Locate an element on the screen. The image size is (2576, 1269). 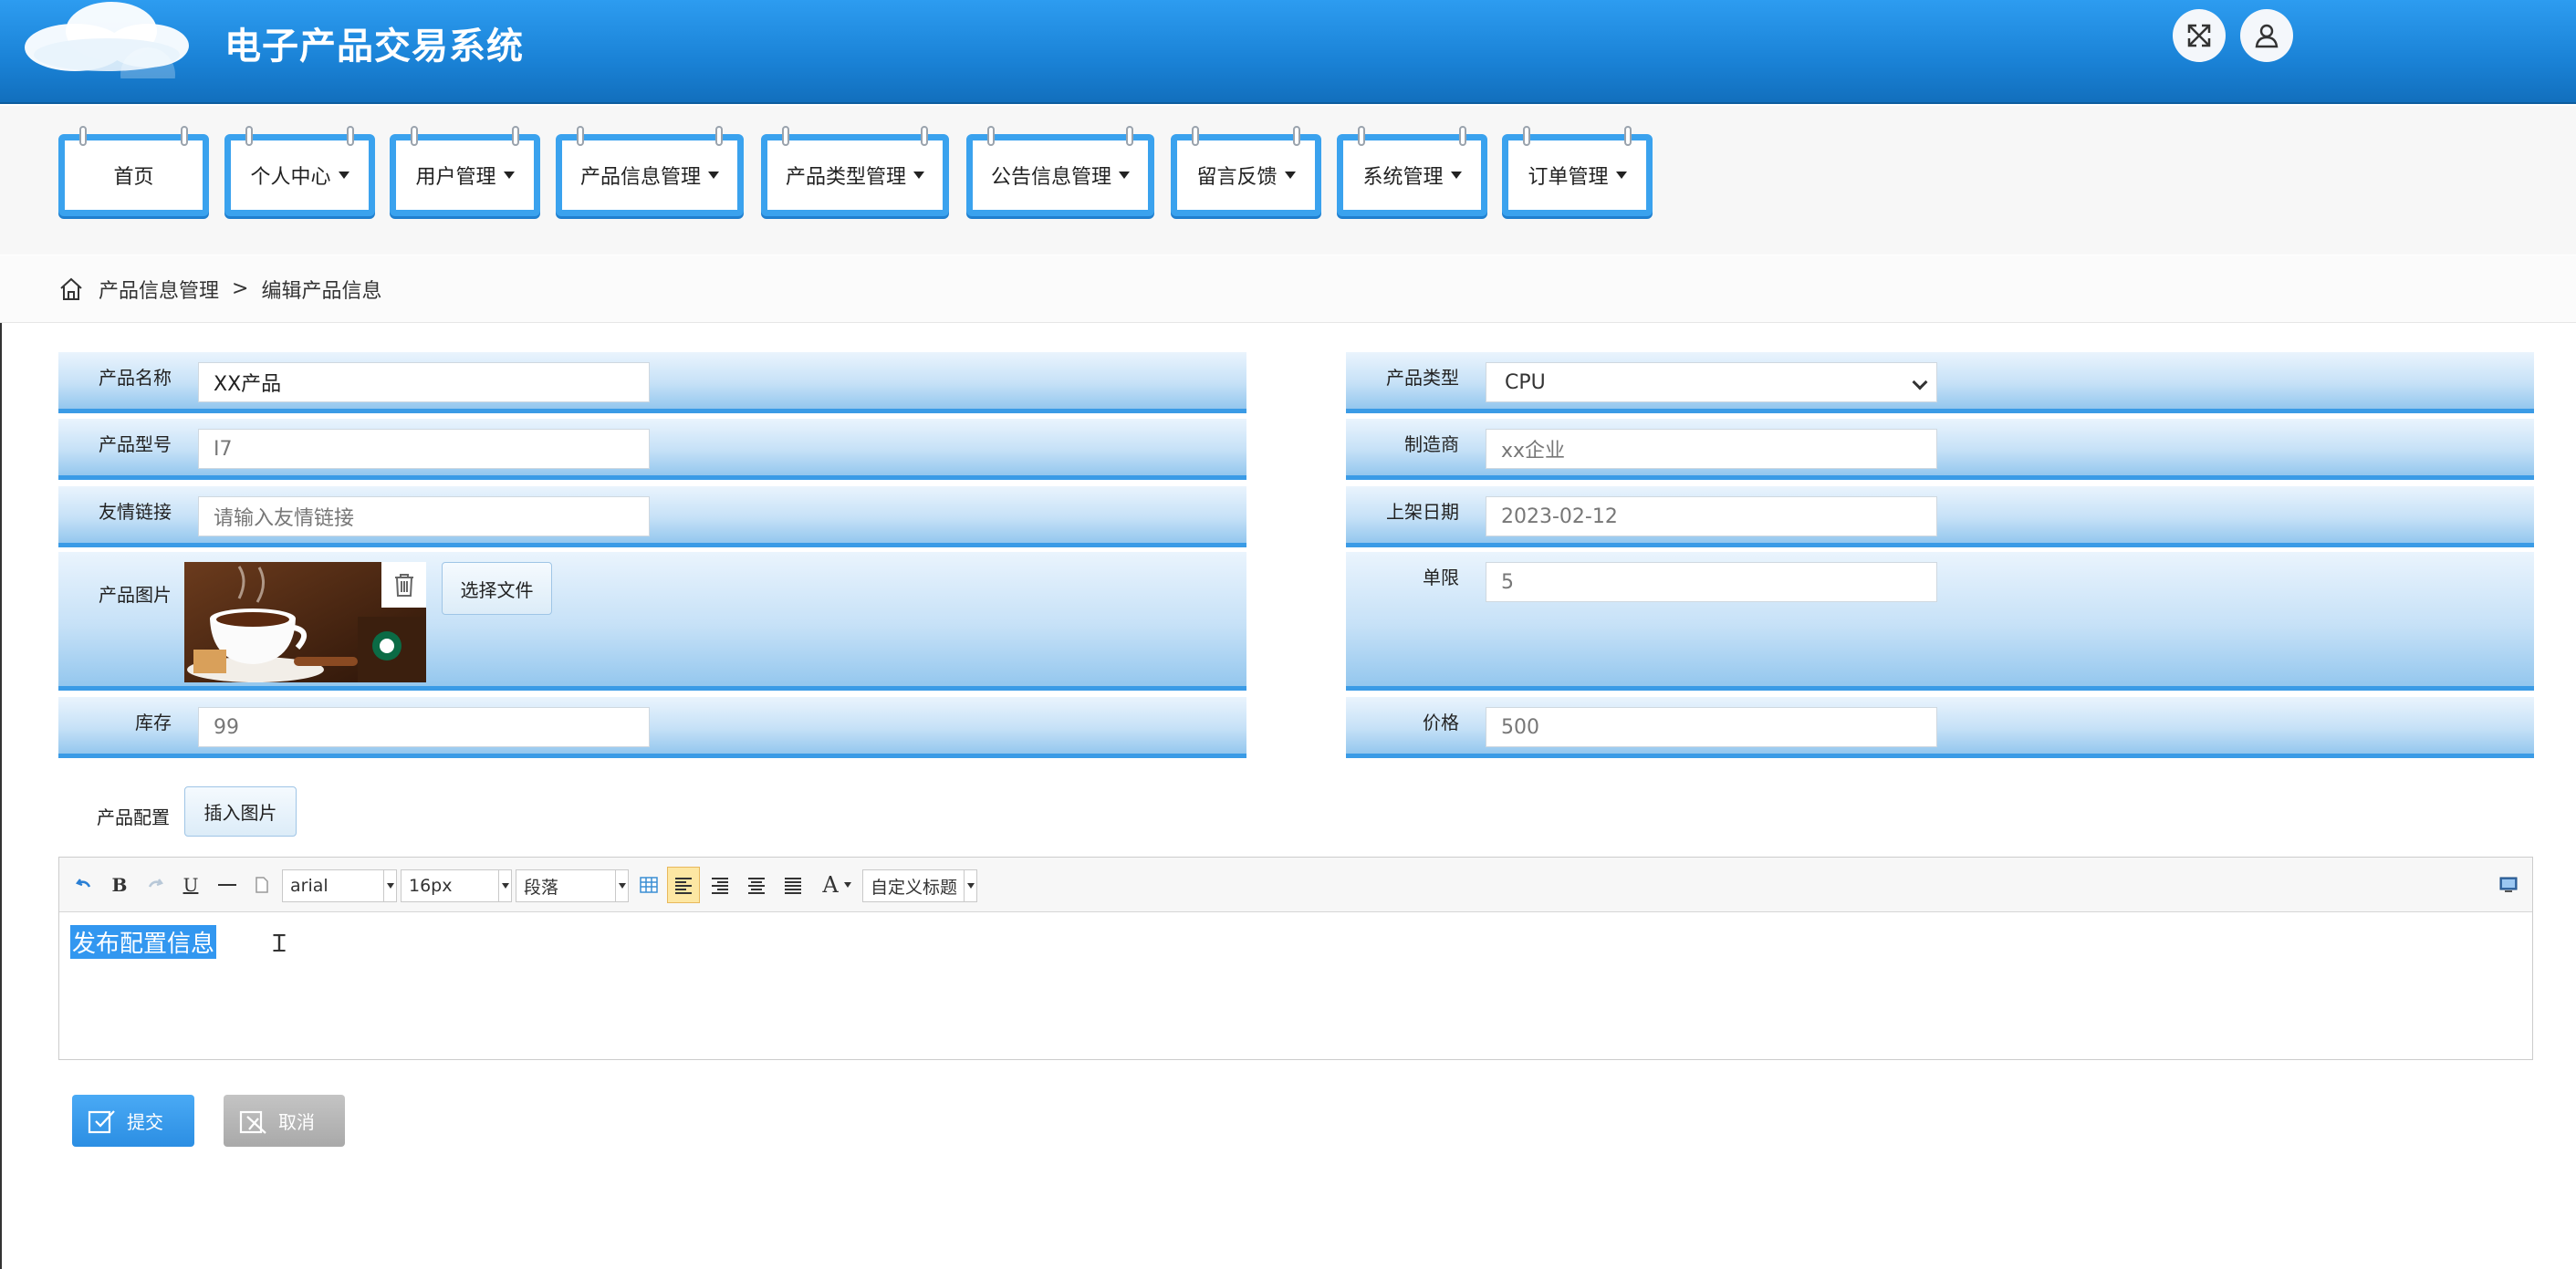
price-input: 500 is located at coordinates (1711, 727).